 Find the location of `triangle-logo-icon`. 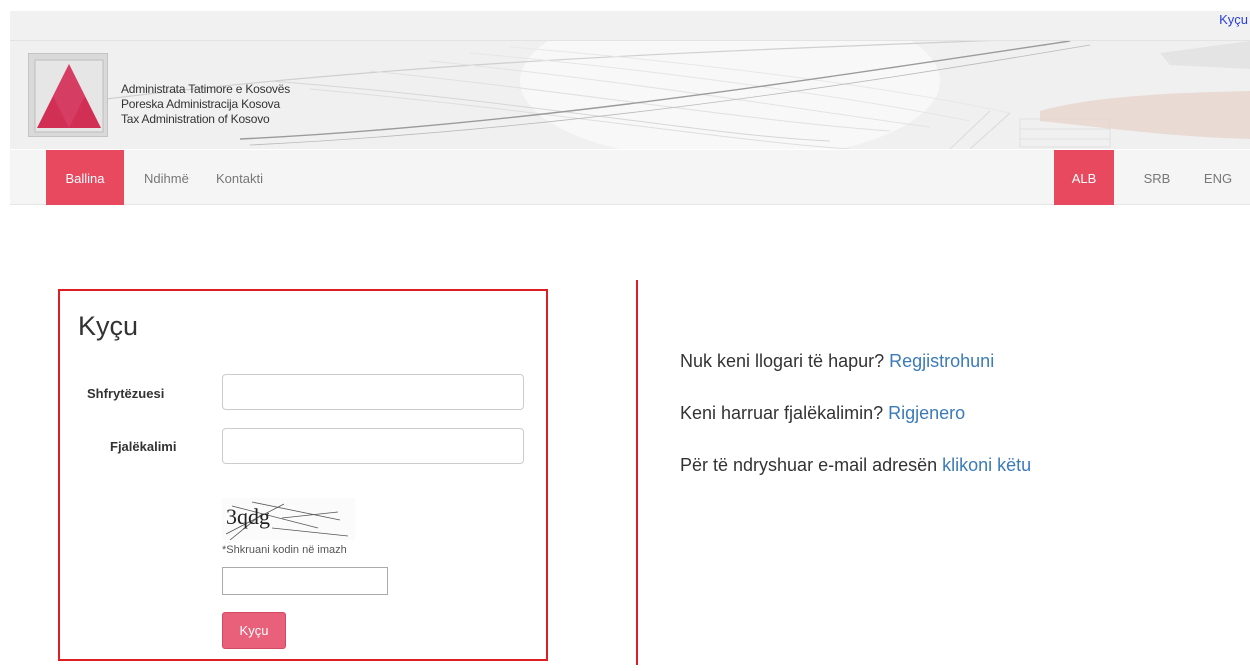

triangle-logo-icon is located at coordinates (69, 96).